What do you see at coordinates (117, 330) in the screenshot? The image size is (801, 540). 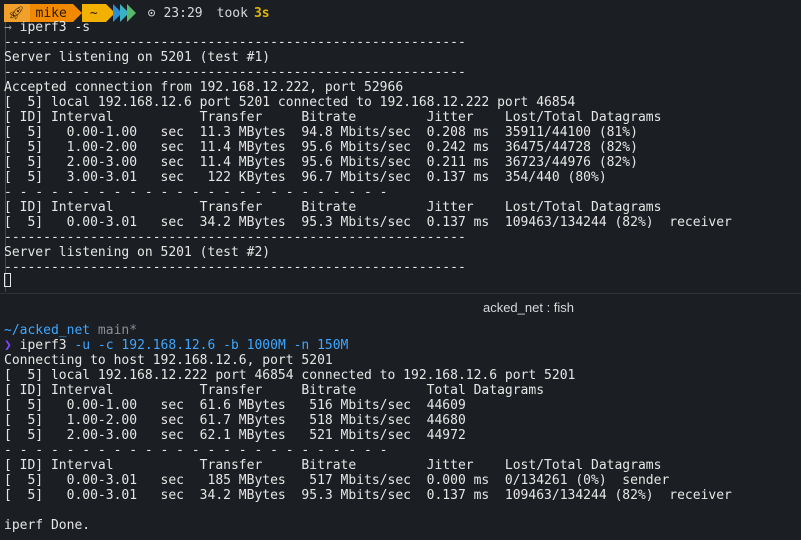 I see `prompt-git-branch: main*` at bounding box center [117, 330].